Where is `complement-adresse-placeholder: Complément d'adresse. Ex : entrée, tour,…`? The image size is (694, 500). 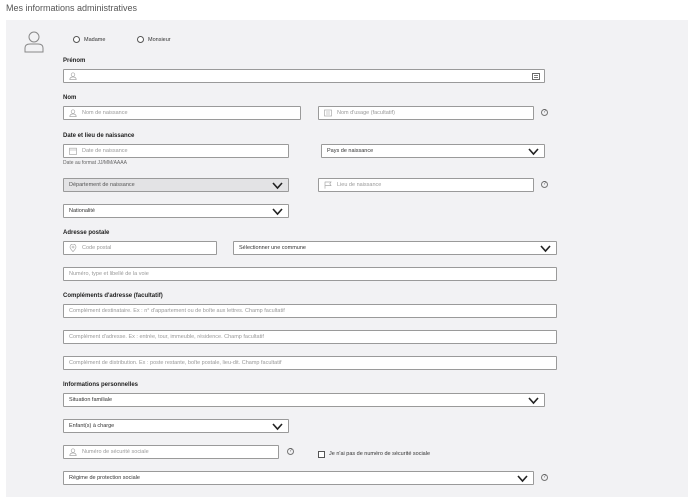 complement-adresse-placeholder: Complément d'adresse. Ex : entrée, tour,… is located at coordinates (166, 337).